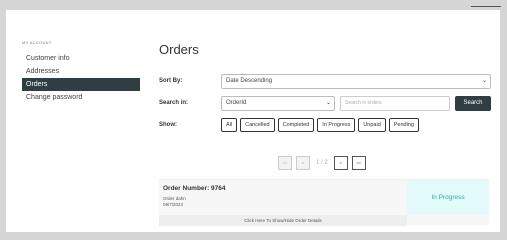 The width and height of the screenshot is (507, 240). Describe the element at coordinates (174, 103) in the screenshot. I see `search-label: Search in:` at that location.